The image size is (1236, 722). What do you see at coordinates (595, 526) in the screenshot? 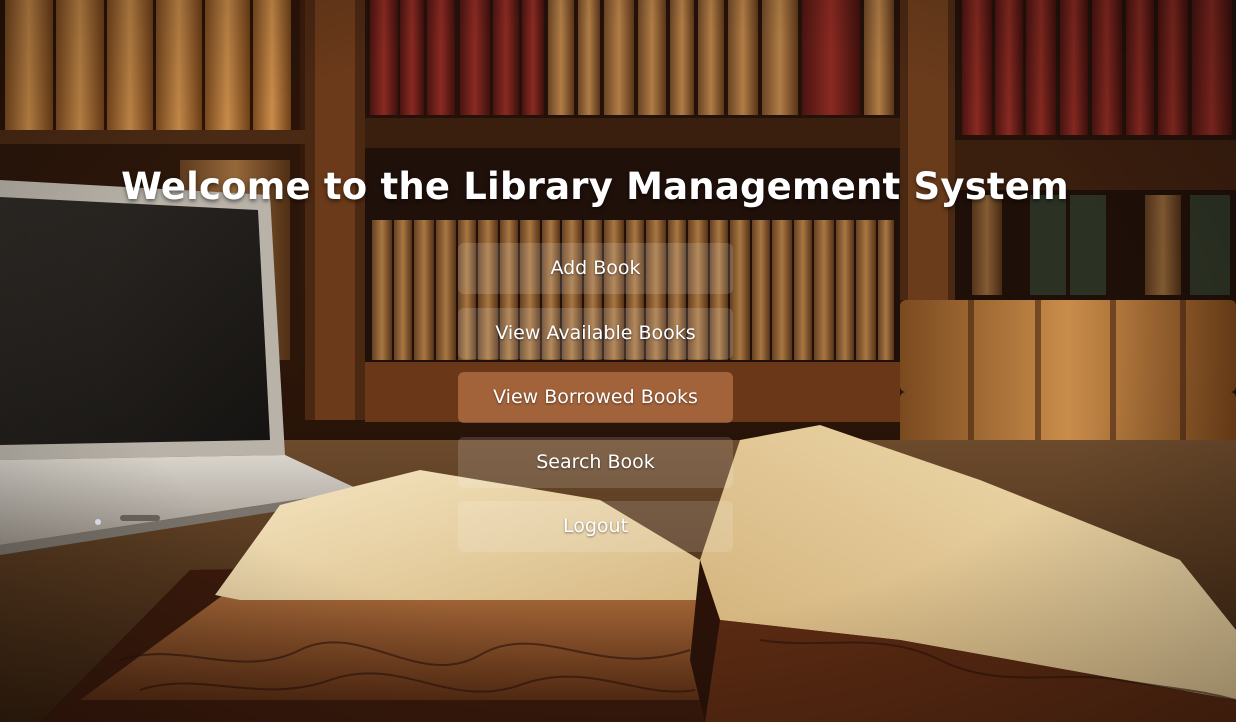
I see `logout-button: Logout` at bounding box center [595, 526].